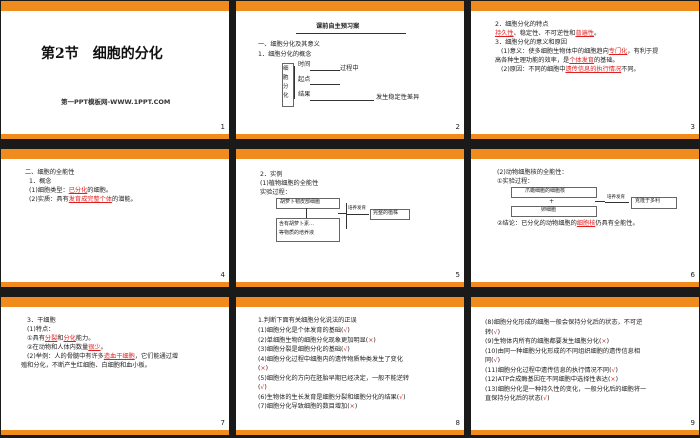 The height and width of the screenshot is (438, 700). What do you see at coordinates (563, 351) in the screenshot?
I see `judgement-item: (10)由同一种细胞分化形成的不同组织细胞的遗传信息相` at bounding box center [563, 351].